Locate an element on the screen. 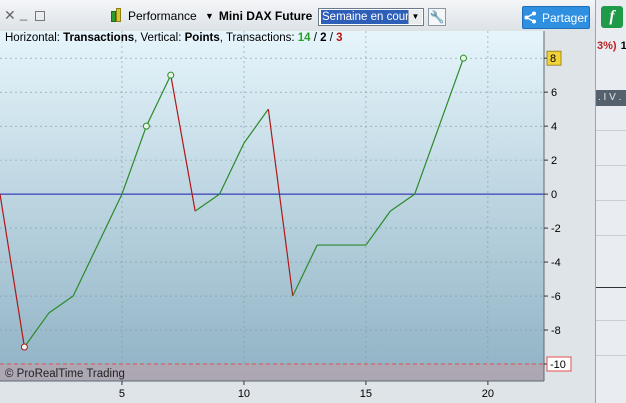 The height and width of the screenshot is (403, 626). y-tick-label: 0 is located at coordinates (554, 195).